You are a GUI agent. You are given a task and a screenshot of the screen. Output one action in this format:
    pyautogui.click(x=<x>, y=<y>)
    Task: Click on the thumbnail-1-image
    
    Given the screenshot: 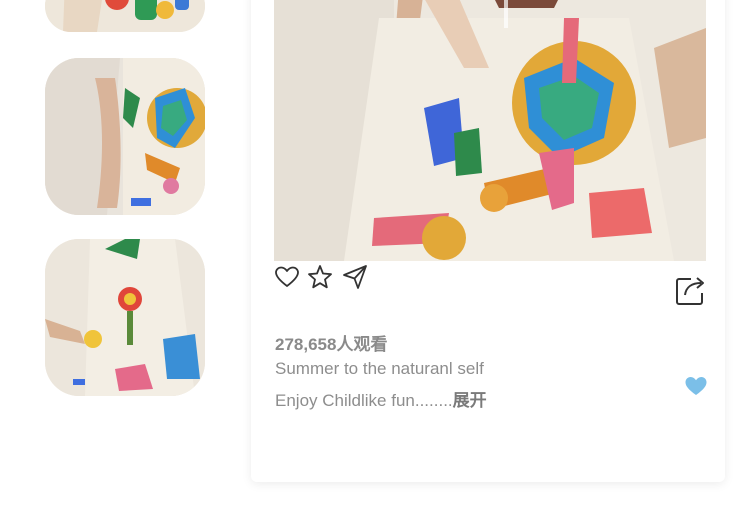 What is the action you would take?
    pyautogui.click(x=125, y=16)
    